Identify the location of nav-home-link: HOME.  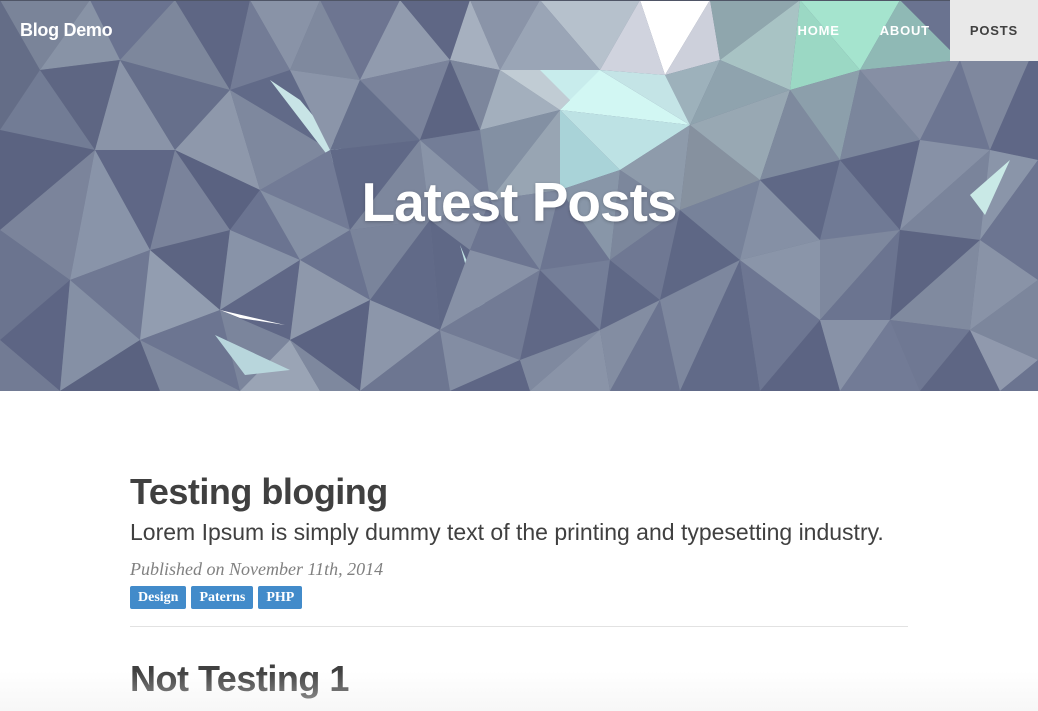
(819, 30).